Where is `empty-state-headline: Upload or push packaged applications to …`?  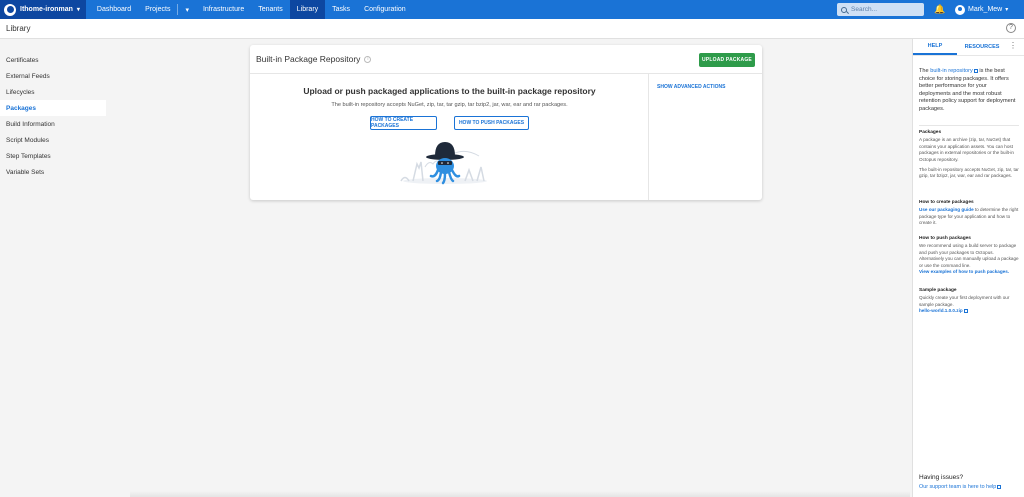
empty-state-headline: Upload or push packaged applications to … is located at coordinates (449, 91).